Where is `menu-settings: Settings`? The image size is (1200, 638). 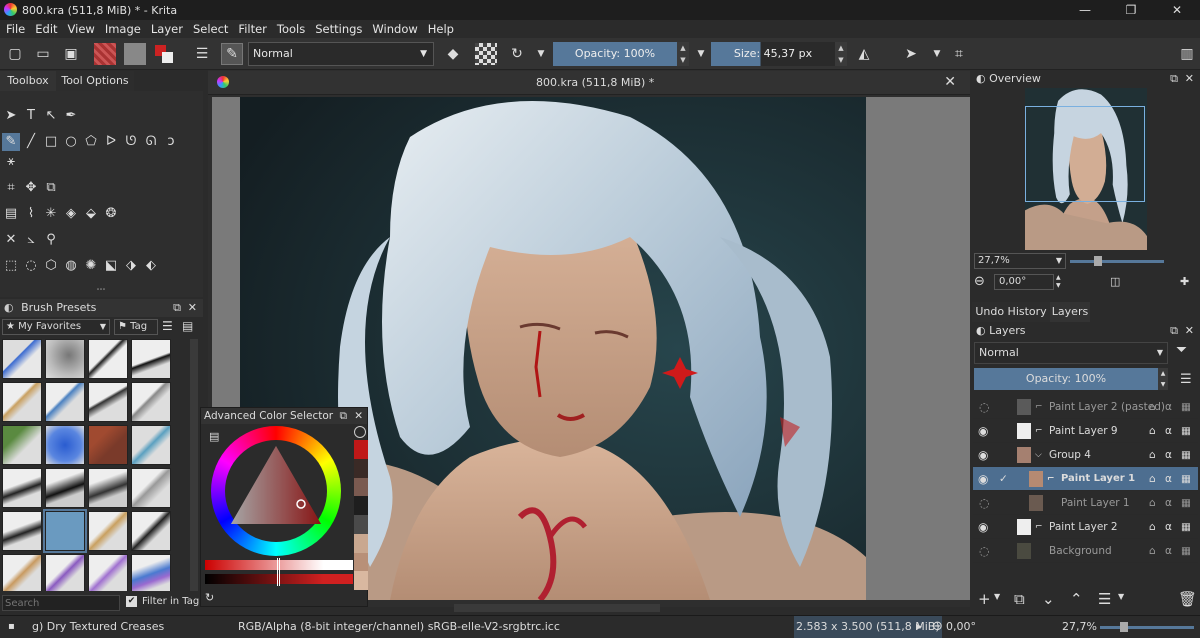 menu-settings: Settings is located at coordinates (338, 29).